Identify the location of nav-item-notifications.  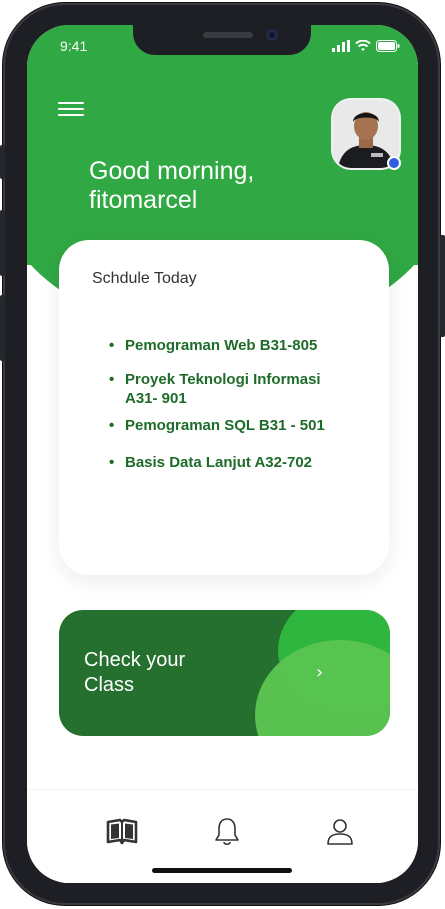
(227, 832).